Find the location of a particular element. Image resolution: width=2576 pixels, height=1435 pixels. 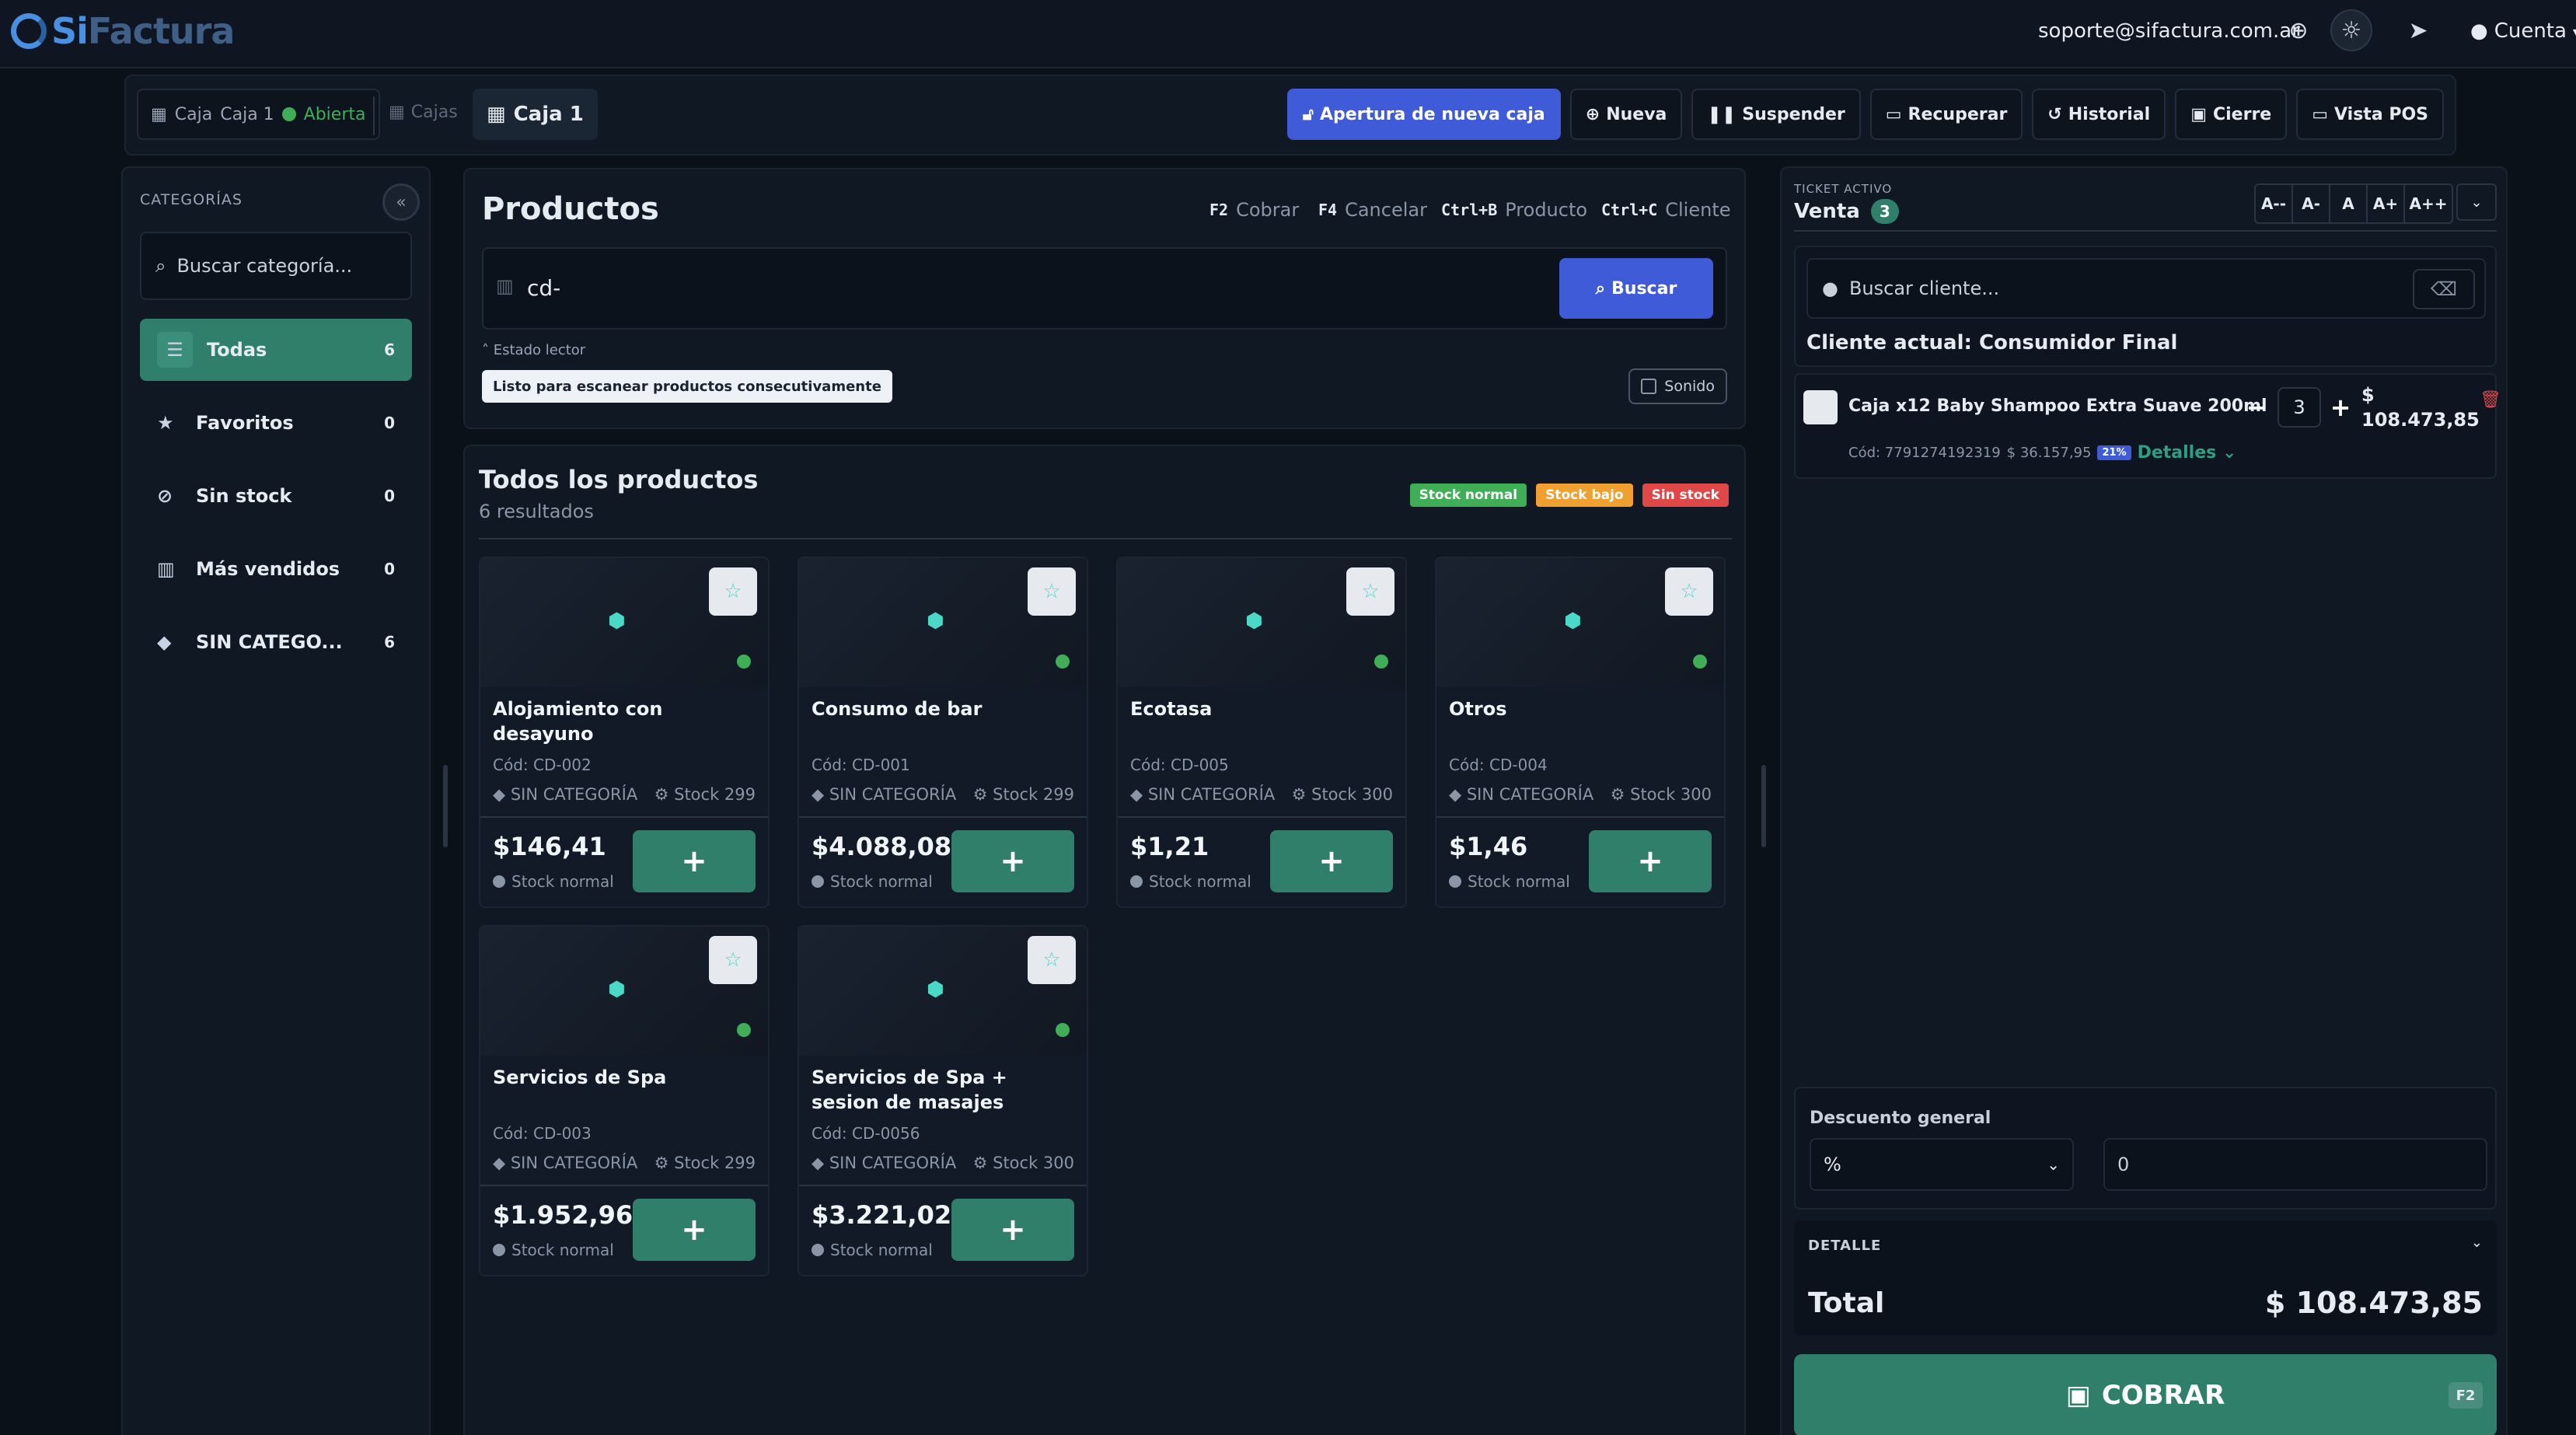

sound-checkbox is located at coordinates (1649, 387).